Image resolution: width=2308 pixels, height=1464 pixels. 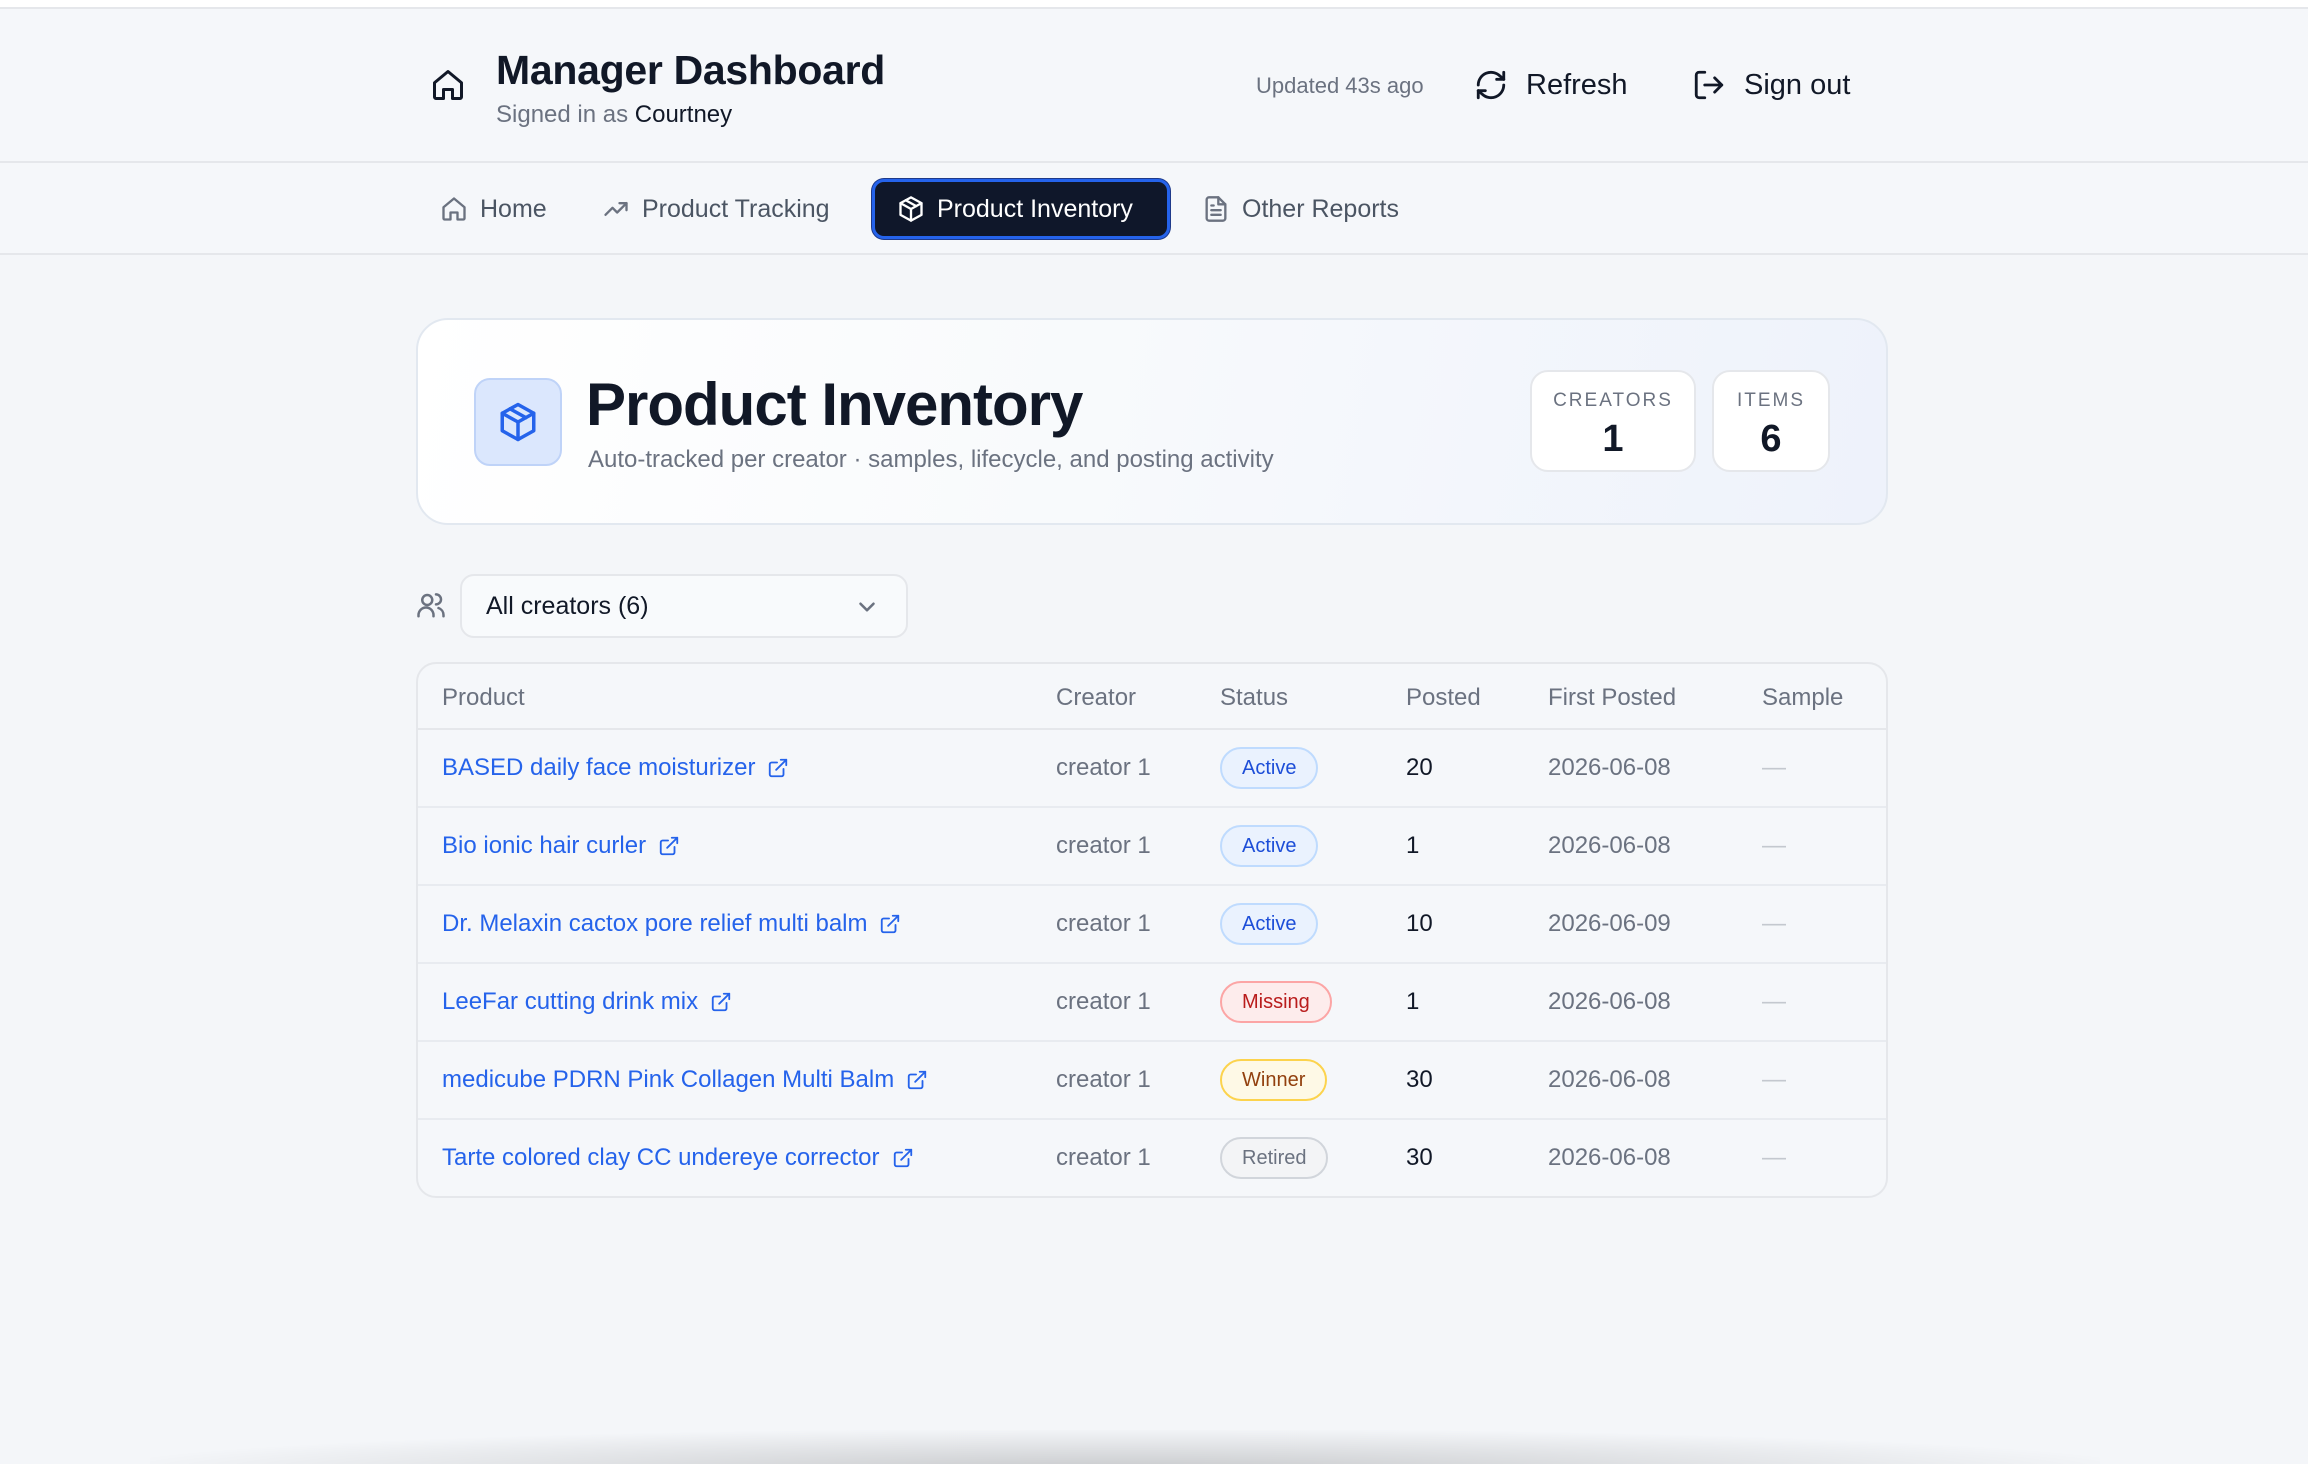 I want to click on status-badge: Missing, so click(x=1276, y=1002).